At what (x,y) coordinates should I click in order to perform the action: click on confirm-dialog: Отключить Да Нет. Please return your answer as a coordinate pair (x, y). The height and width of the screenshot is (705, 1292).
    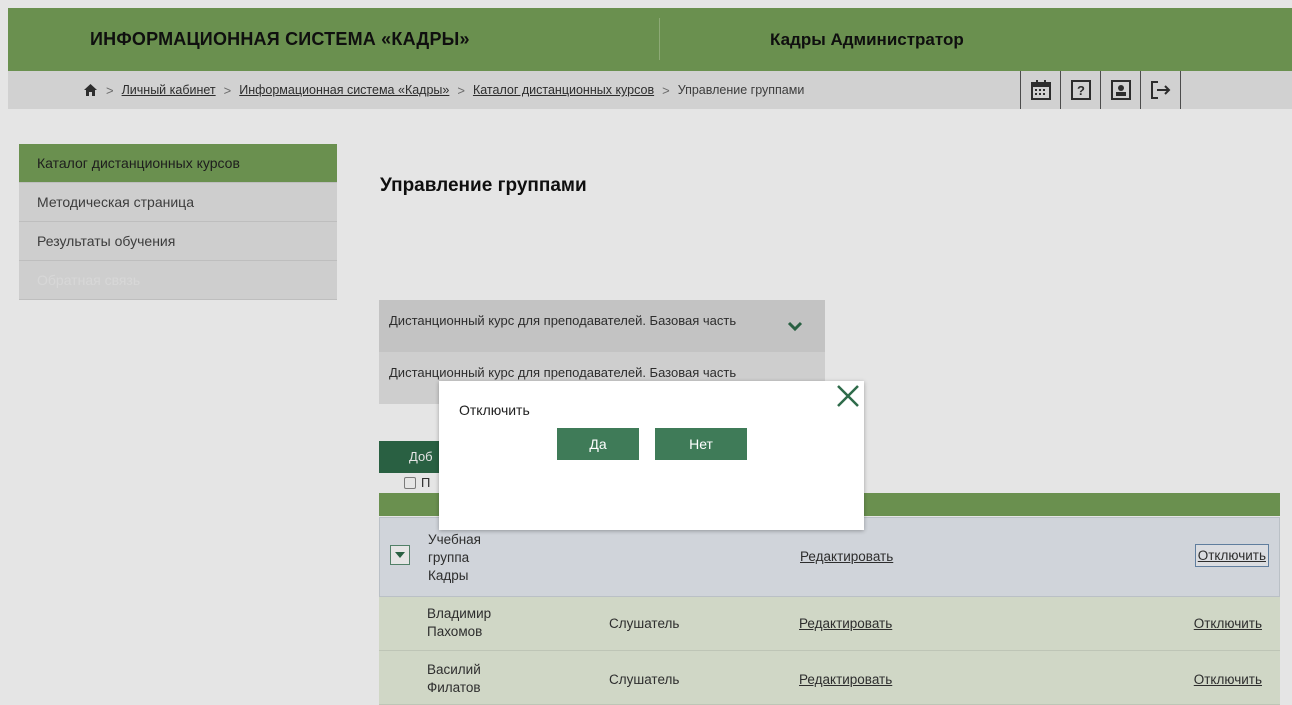
    Looking at the image, I should click on (651, 455).